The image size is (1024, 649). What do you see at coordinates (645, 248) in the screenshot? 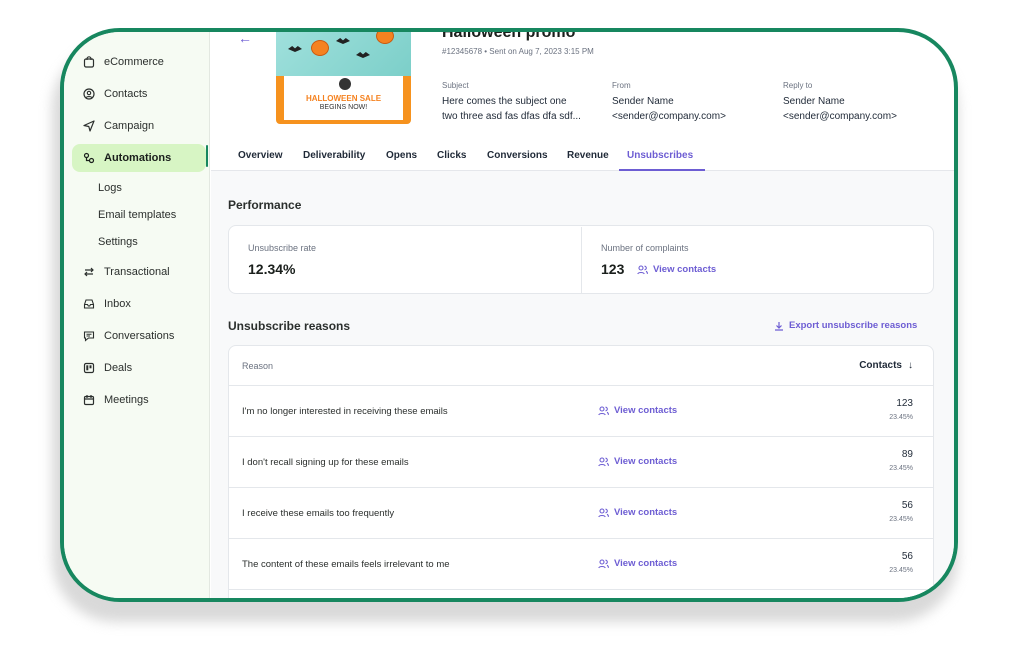
I see `complaints-label: Number of complaints` at bounding box center [645, 248].